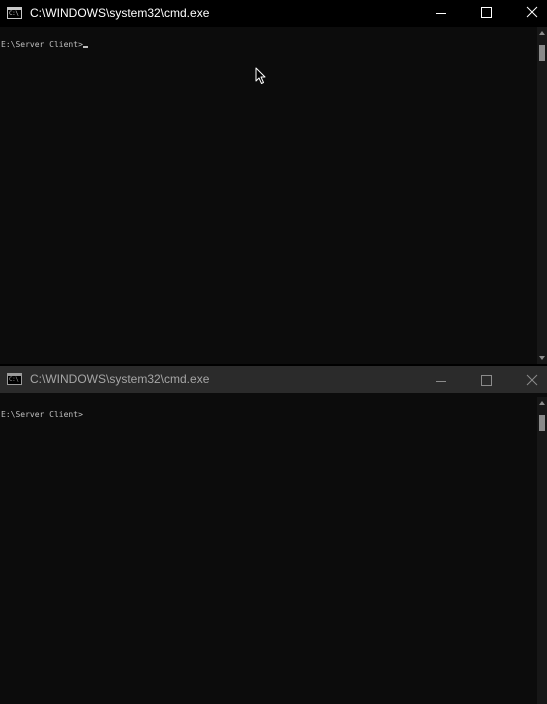 This screenshot has width=547, height=704. What do you see at coordinates (85, 47) in the screenshot?
I see `text-cursor` at bounding box center [85, 47].